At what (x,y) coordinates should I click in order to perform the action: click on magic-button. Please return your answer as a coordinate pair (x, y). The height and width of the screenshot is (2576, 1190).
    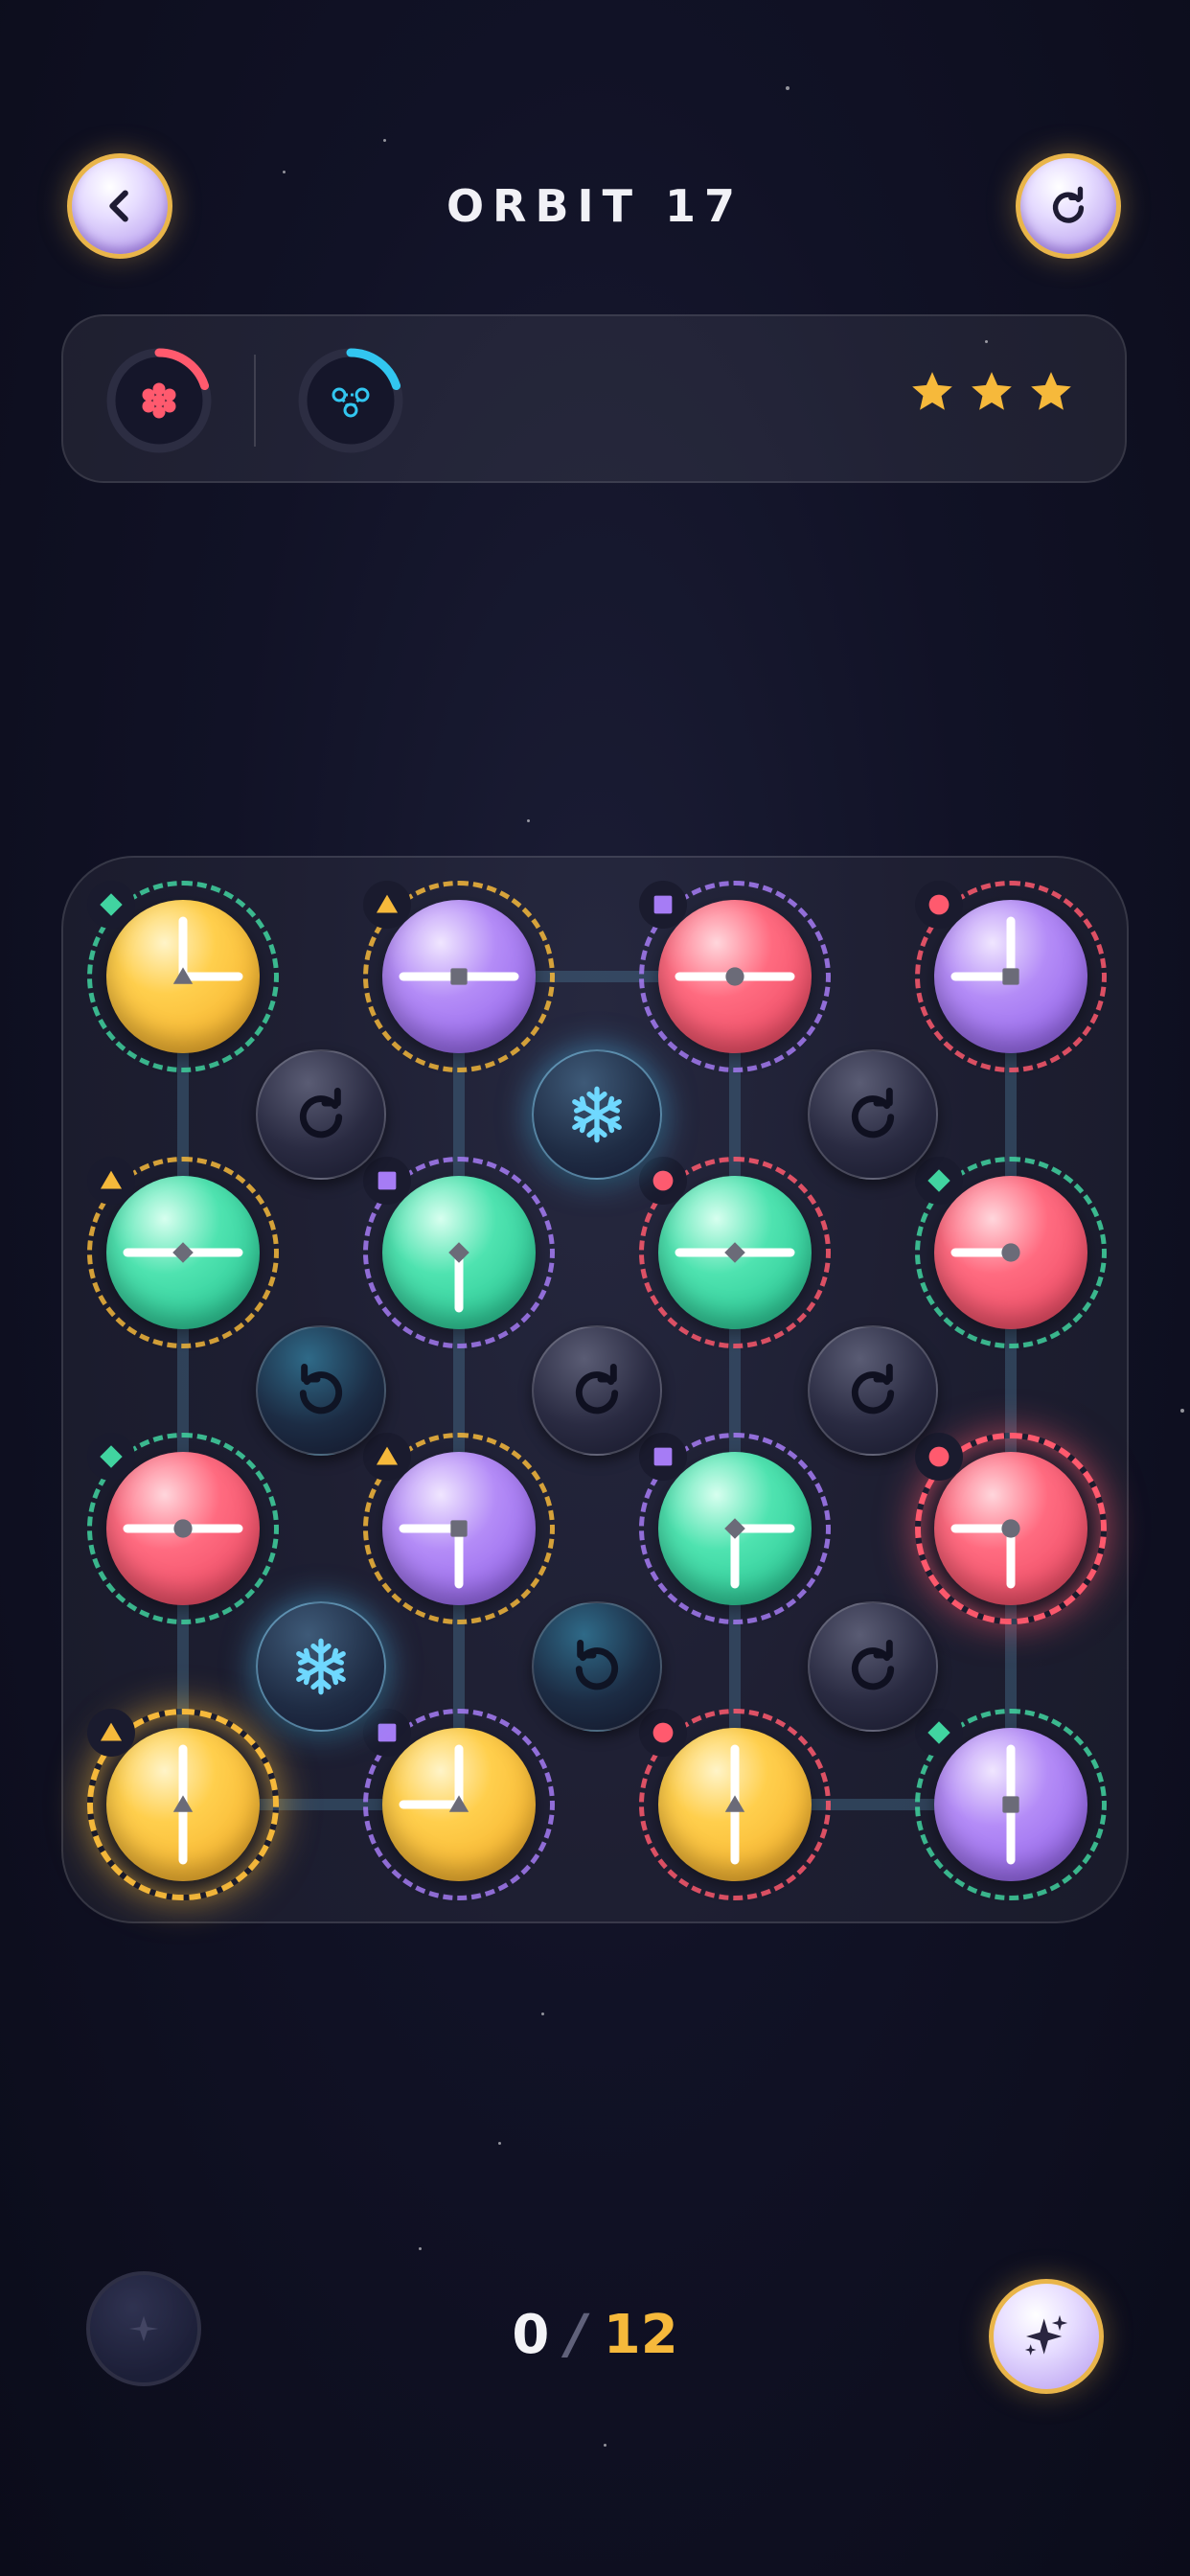
    Looking at the image, I should click on (1046, 2336).